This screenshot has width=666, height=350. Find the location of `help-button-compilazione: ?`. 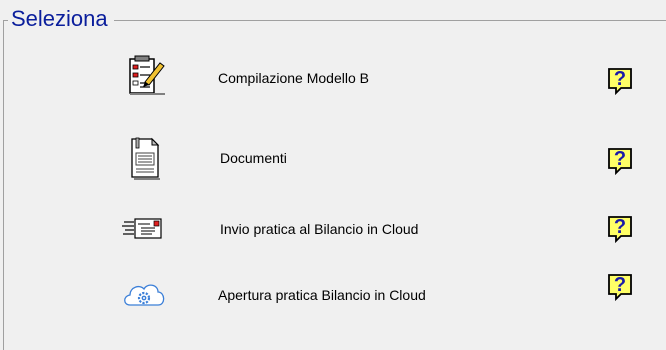

help-button-compilazione: ? is located at coordinates (621, 81).